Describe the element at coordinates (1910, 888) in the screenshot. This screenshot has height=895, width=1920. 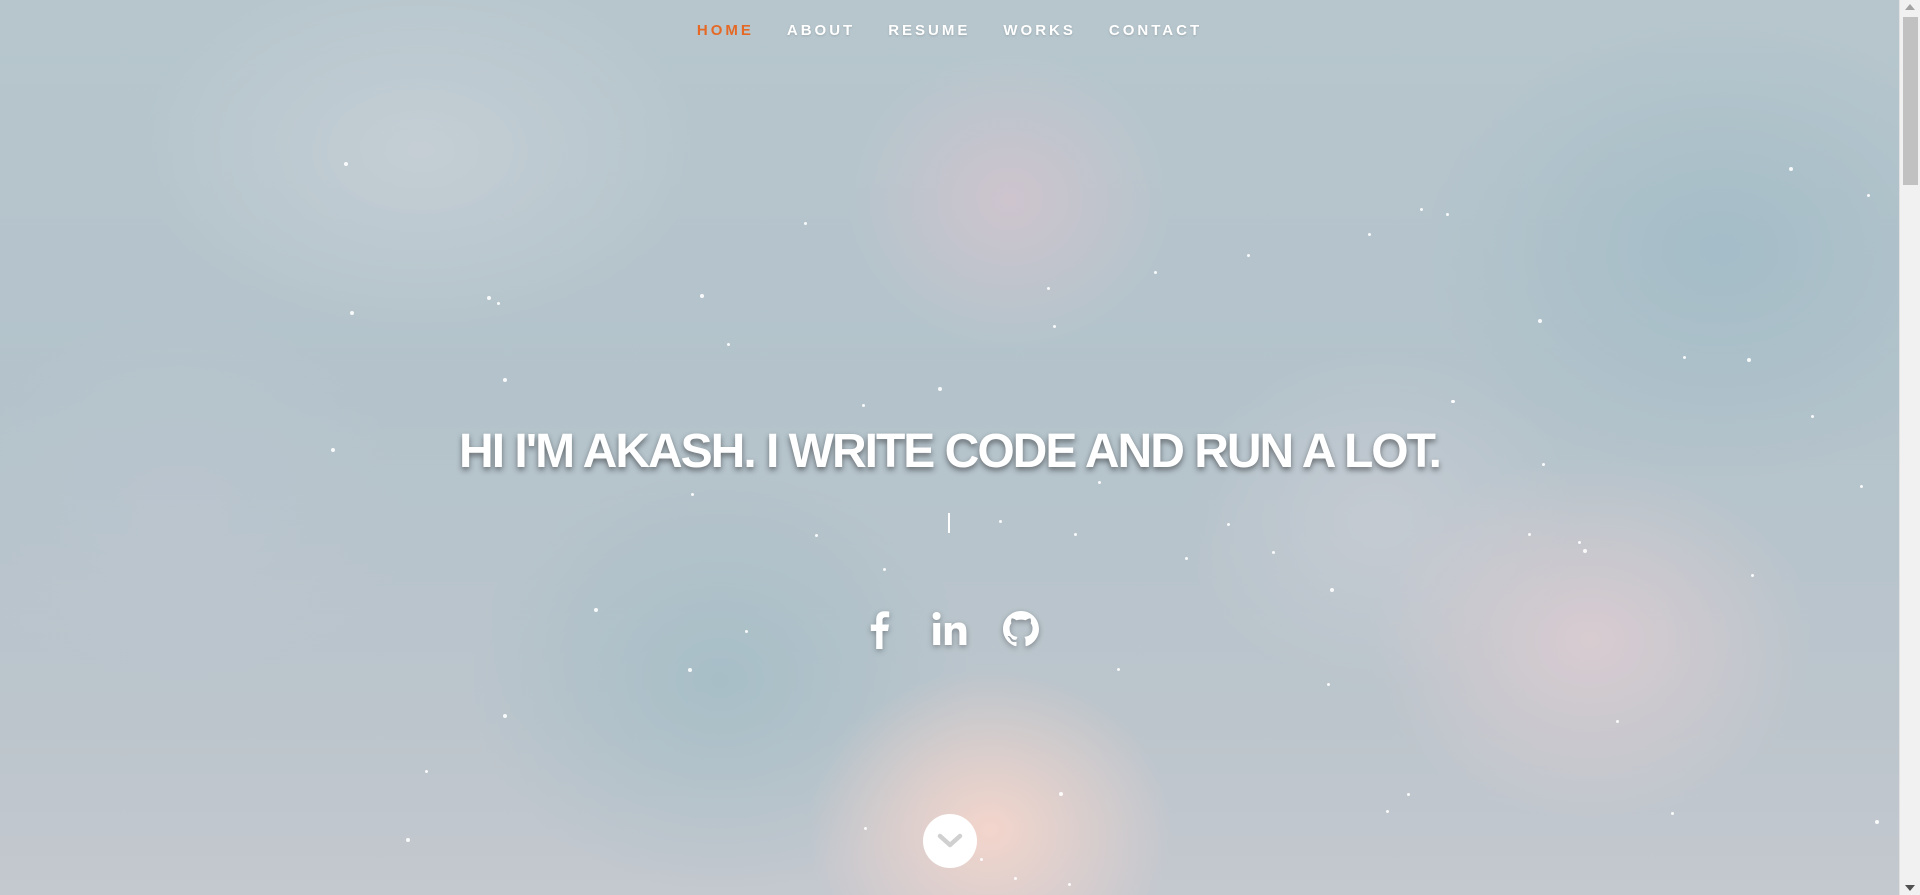
I see `scroll-down-arrow` at that location.